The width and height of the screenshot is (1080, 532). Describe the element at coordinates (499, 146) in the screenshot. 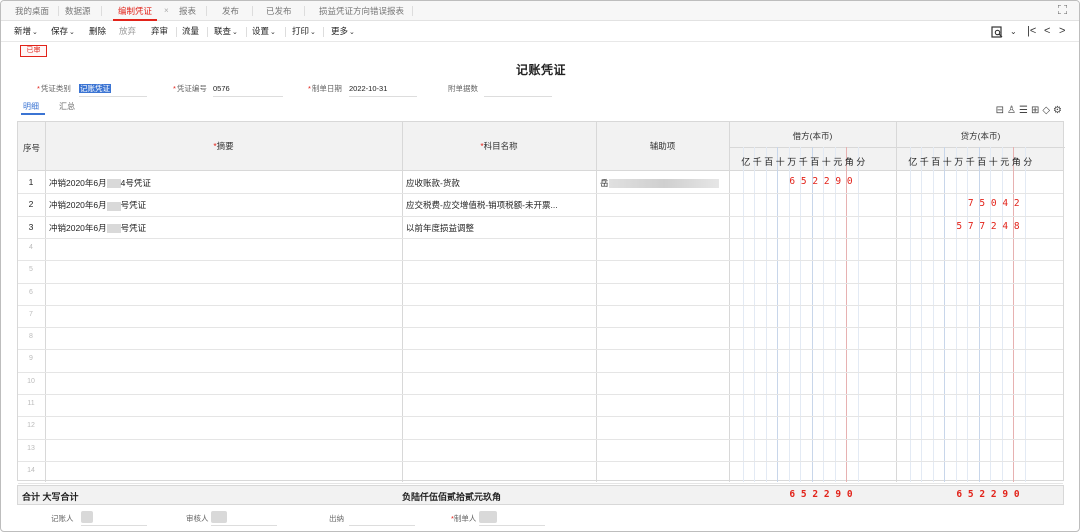

I see `col-account: *科目名称` at that location.